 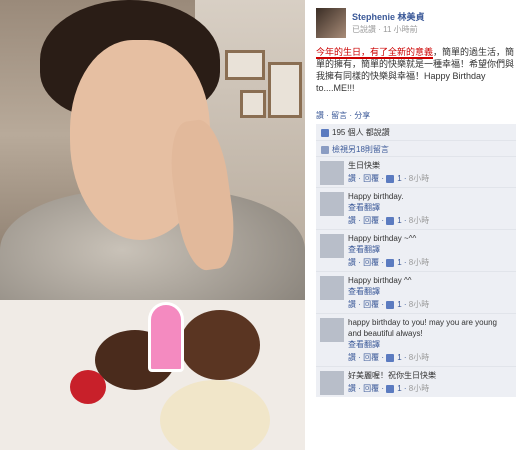 I want to click on post-meta: 已說讚 · 11 小時前, so click(x=385, y=29).